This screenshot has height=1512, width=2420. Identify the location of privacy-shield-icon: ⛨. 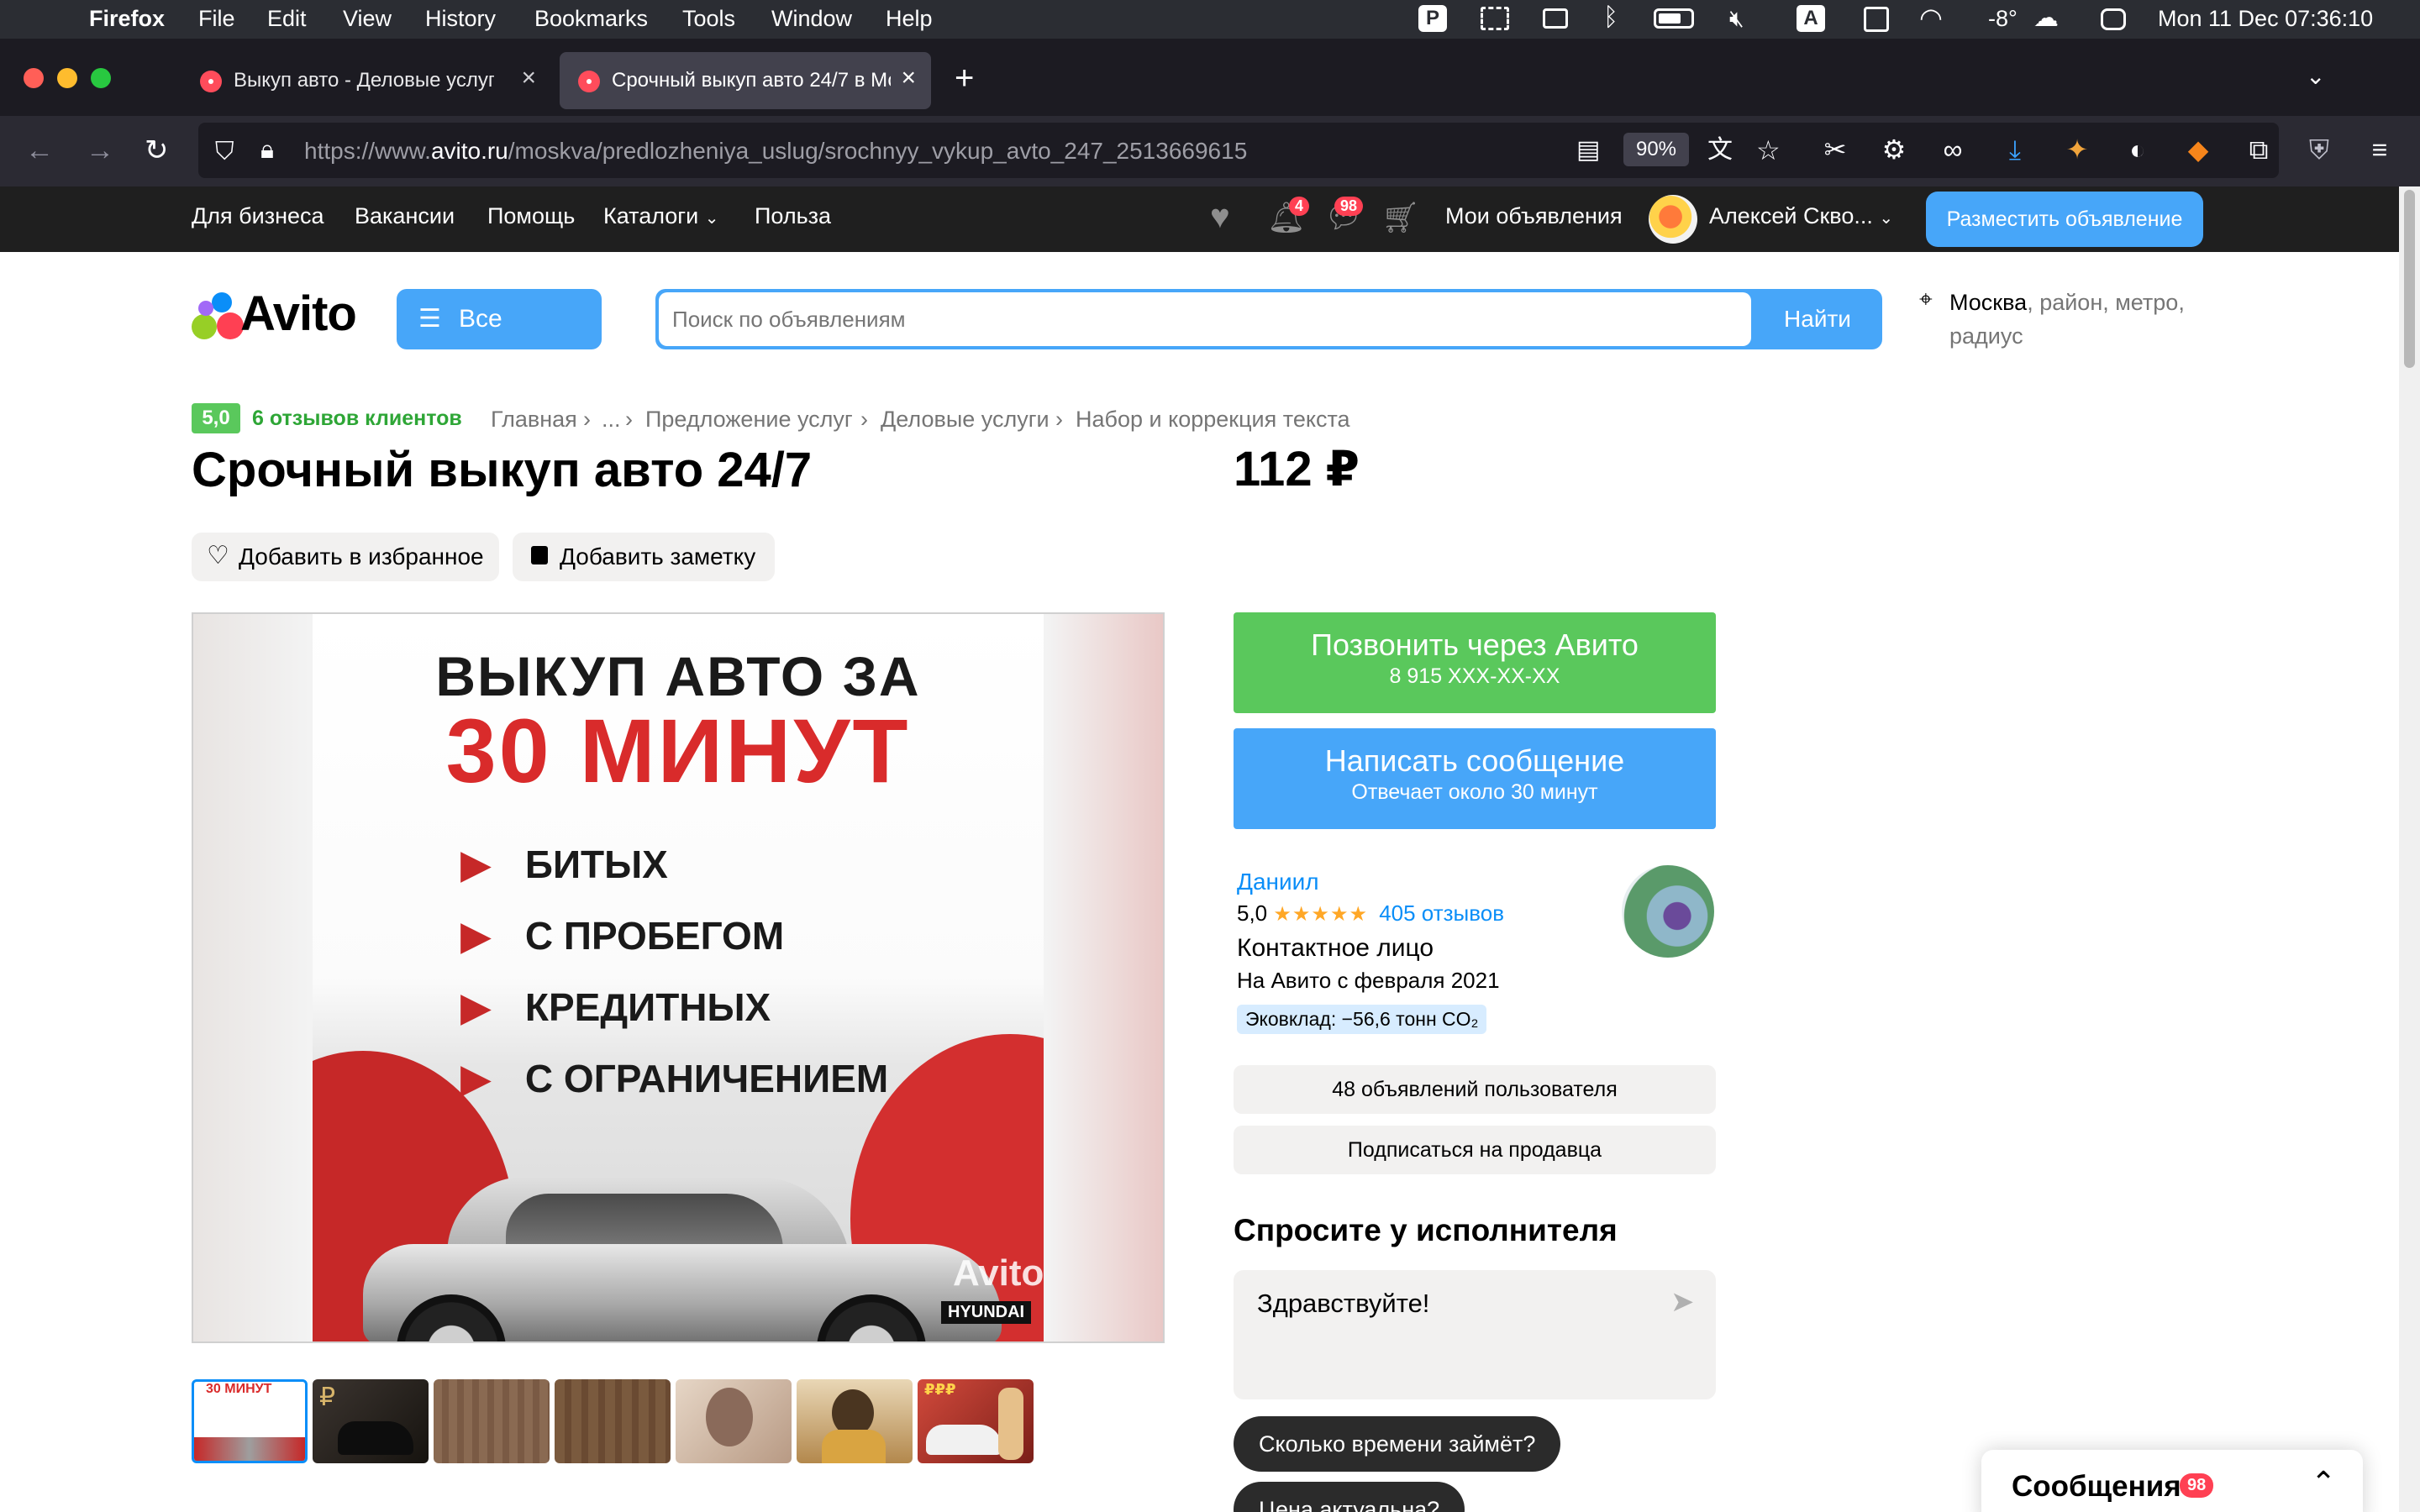
(2319, 149).